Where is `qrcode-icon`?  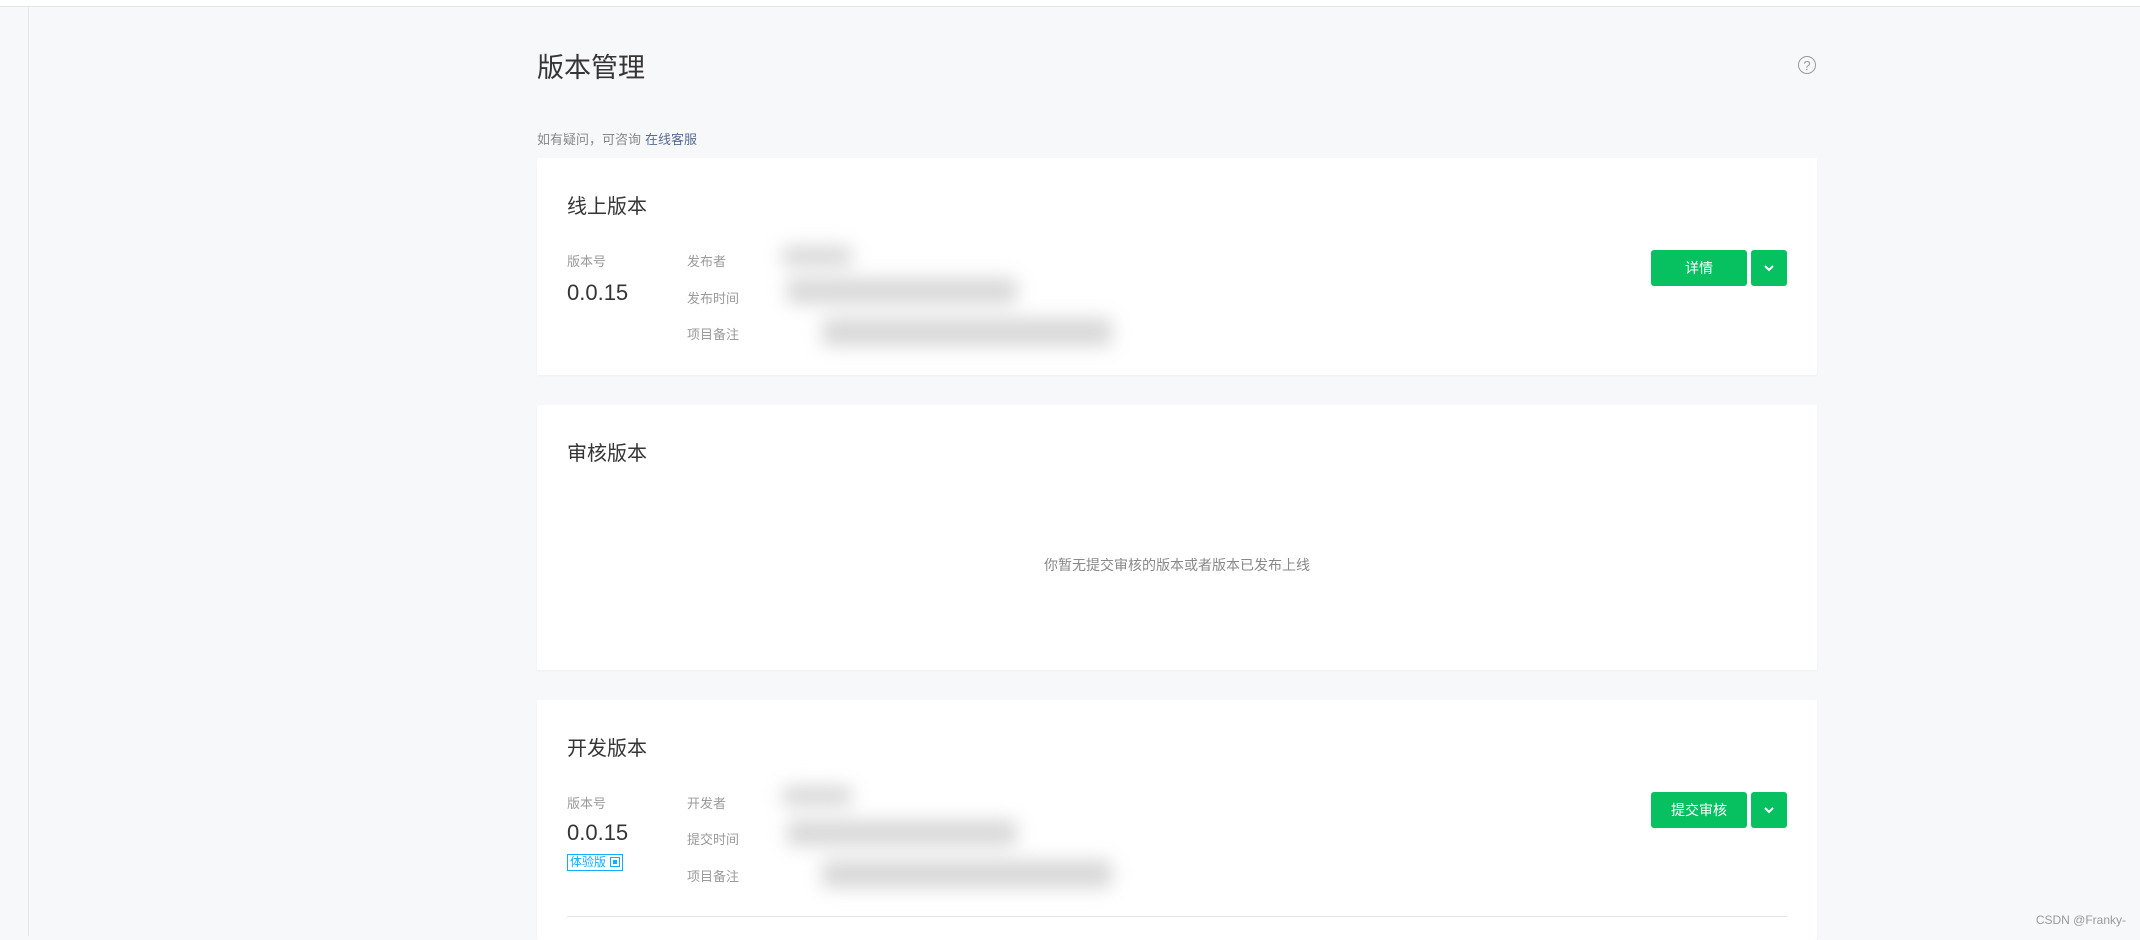 qrcode-icon is located at coordinates (615, 862).